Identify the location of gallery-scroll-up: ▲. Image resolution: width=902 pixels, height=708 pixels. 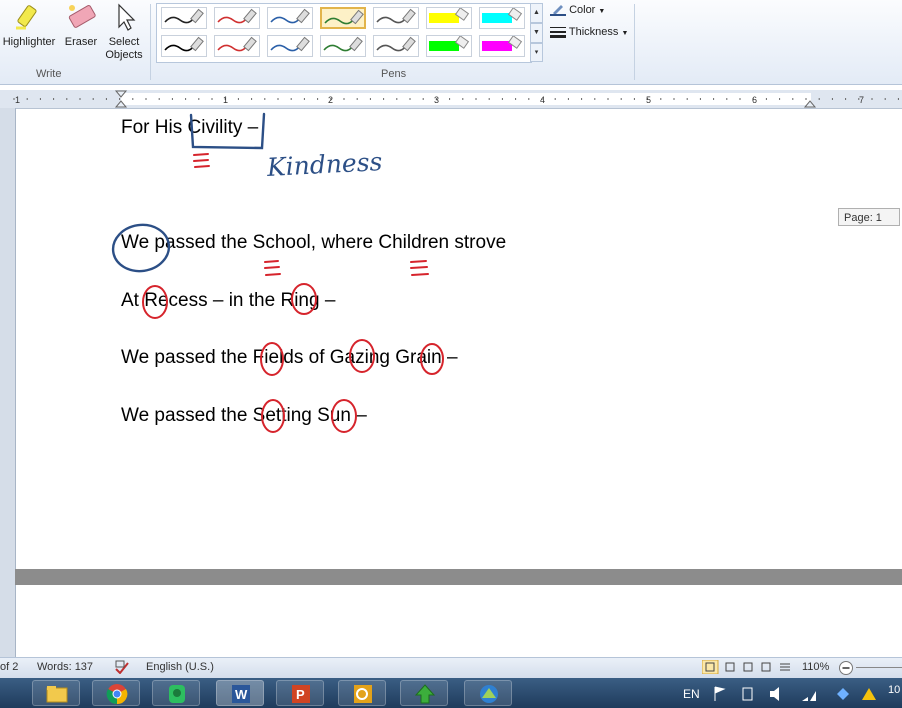
(536, 13).